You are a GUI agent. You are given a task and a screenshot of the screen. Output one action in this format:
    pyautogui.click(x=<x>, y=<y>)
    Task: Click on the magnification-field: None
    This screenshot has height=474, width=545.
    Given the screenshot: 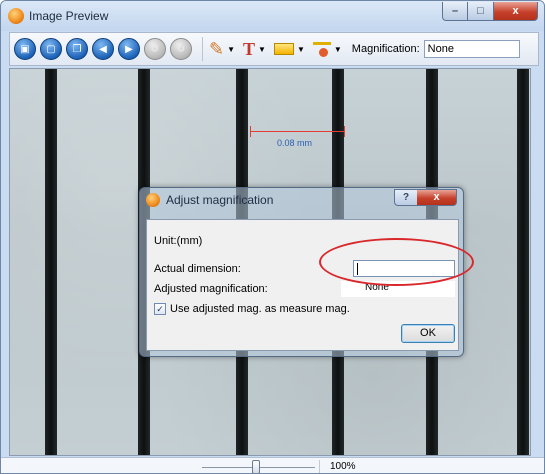 What is the action you would take?
    pyautogui.click(x=471, y=49)
    